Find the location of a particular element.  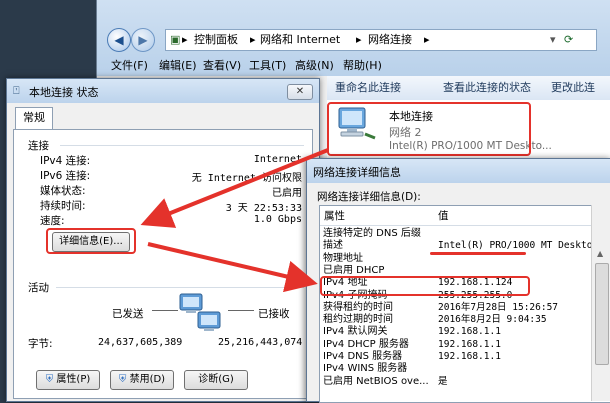

arrow-to-ipv4-address is located at coordinates (232, 267).